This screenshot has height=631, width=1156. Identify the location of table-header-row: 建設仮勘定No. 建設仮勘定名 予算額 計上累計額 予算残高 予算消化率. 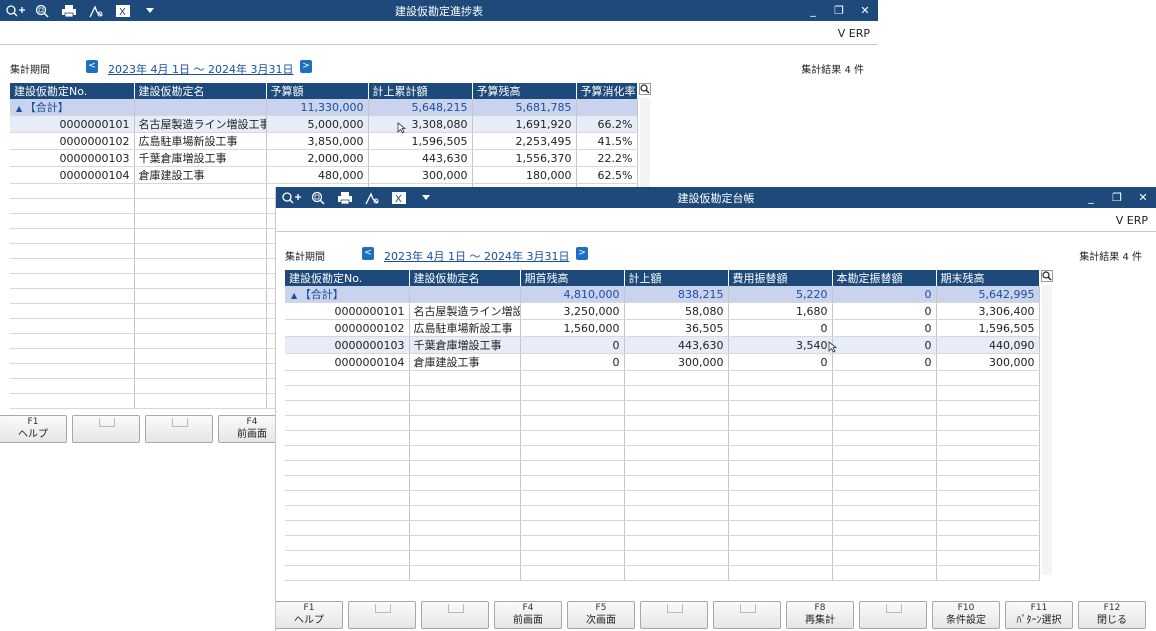
(324, 91).